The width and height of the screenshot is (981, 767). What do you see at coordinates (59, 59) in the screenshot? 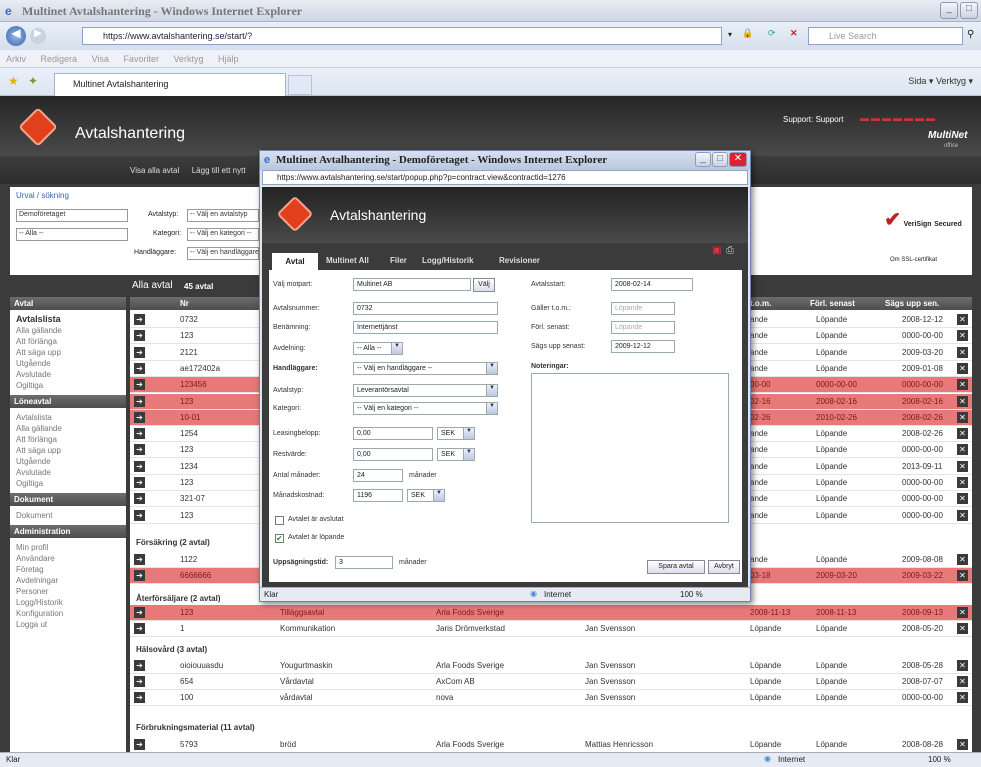
I see `menu-redigera: Redigera` at bounding box center [59, 59].